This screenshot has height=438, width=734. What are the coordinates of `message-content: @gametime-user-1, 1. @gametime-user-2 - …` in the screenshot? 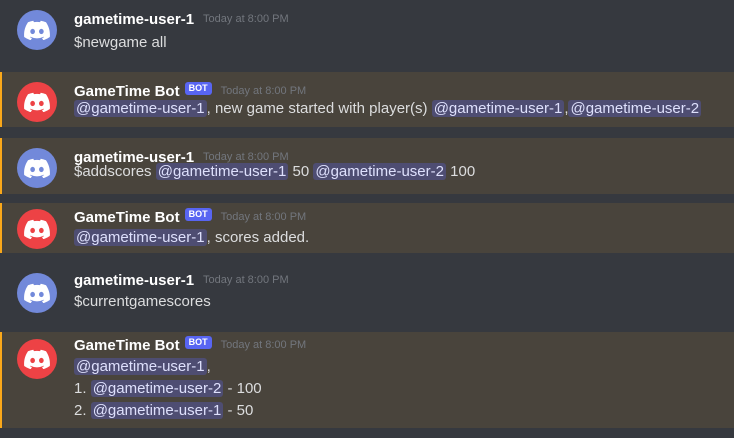 It's located at (168, 389).